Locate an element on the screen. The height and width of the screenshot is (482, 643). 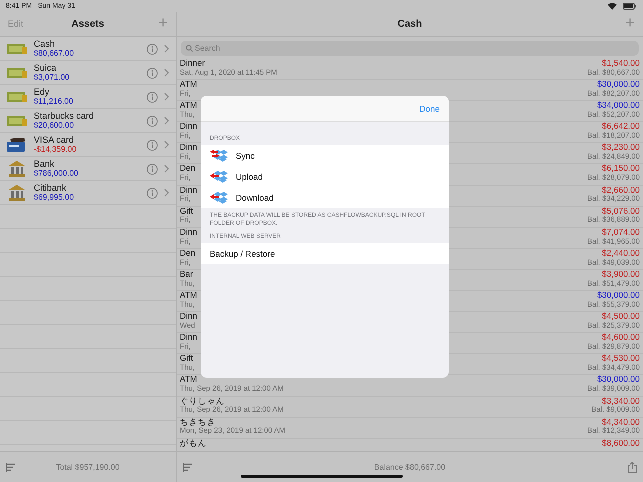
transaction-amount: $4,530.00 is located at coordinates (621, 359).